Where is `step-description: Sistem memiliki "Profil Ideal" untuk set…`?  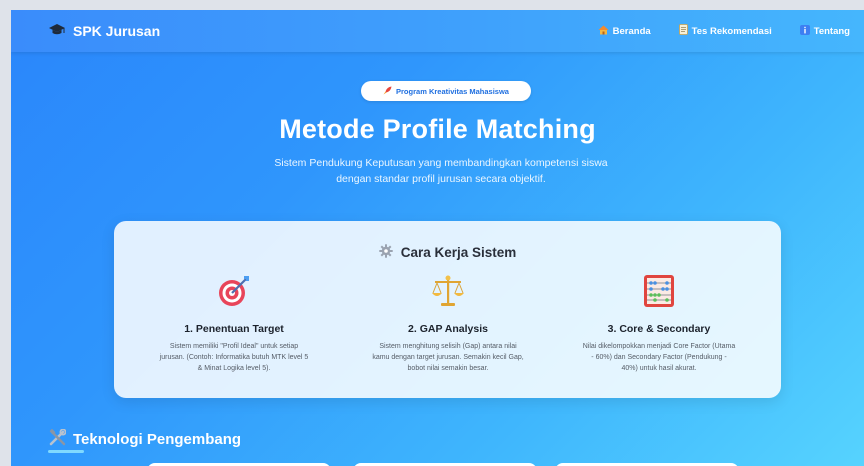 step-description: Sistem memiliki "Profil Ideal" untuk set… is located at coordinates (234, 357).